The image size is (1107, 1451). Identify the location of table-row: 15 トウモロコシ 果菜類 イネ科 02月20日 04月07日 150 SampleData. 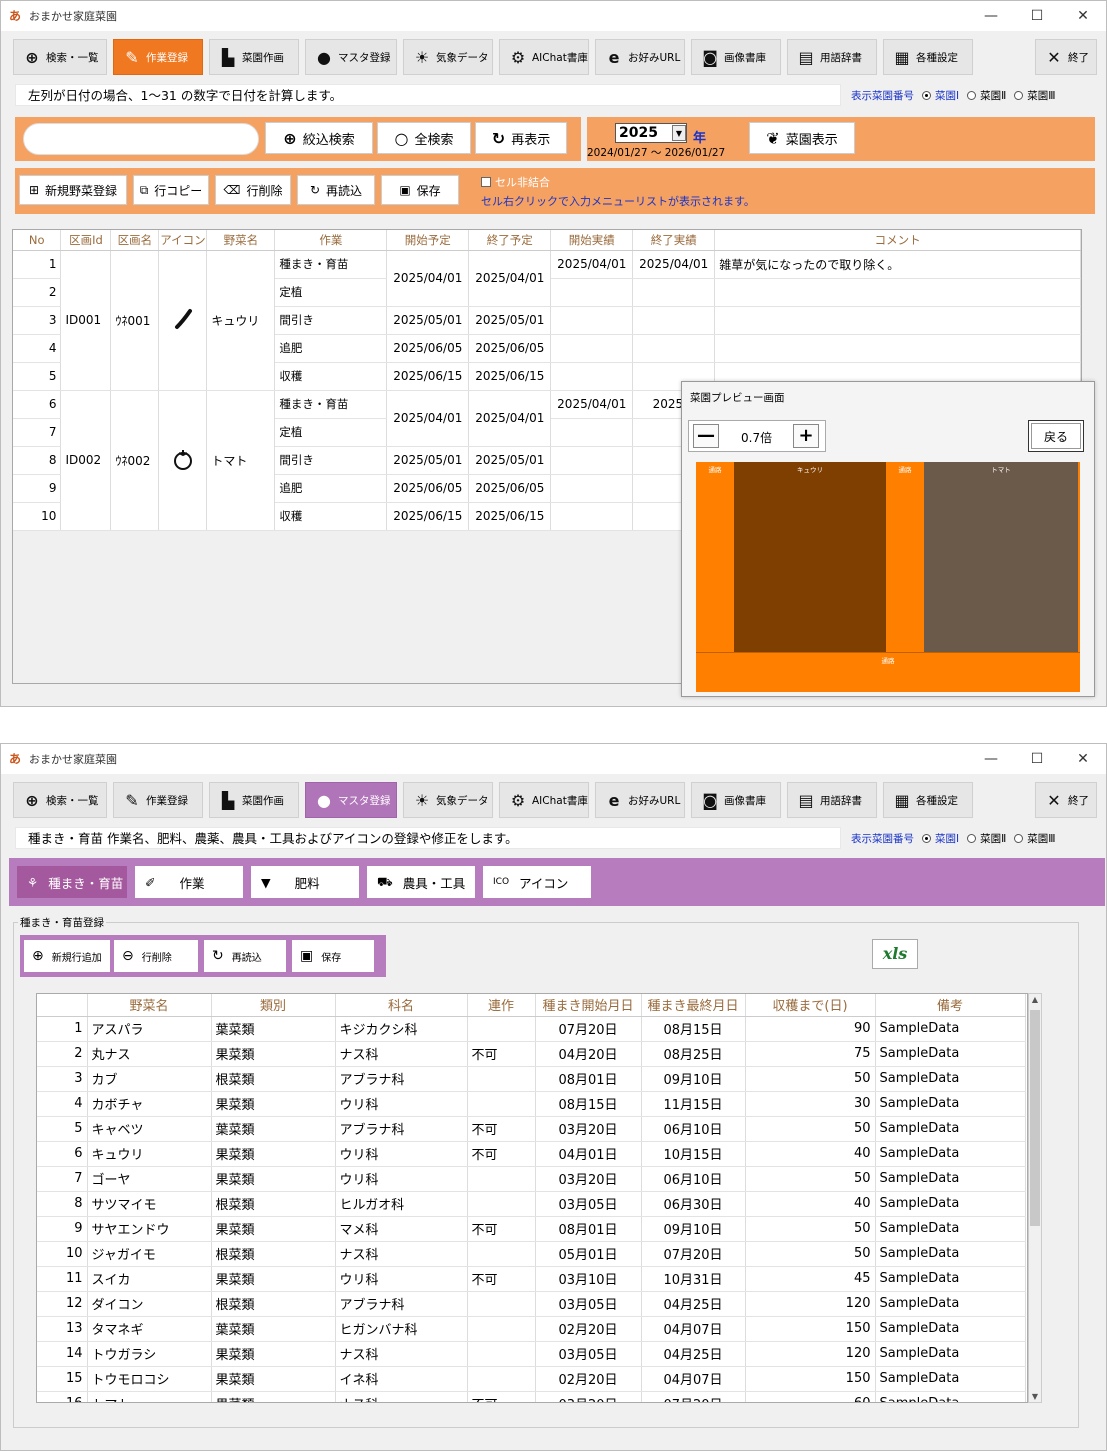
(531, 1379).